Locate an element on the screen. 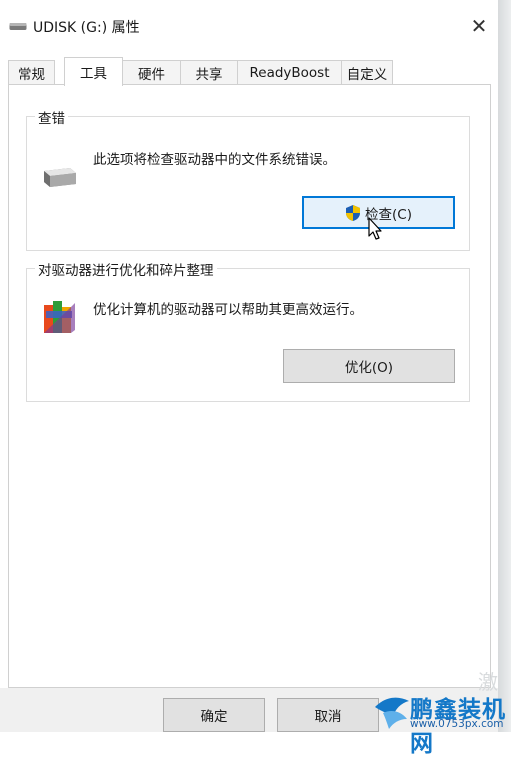 The width and height of the screenshot is (511, 758). tab-label: 工具 is located at coordinates (93, 74).